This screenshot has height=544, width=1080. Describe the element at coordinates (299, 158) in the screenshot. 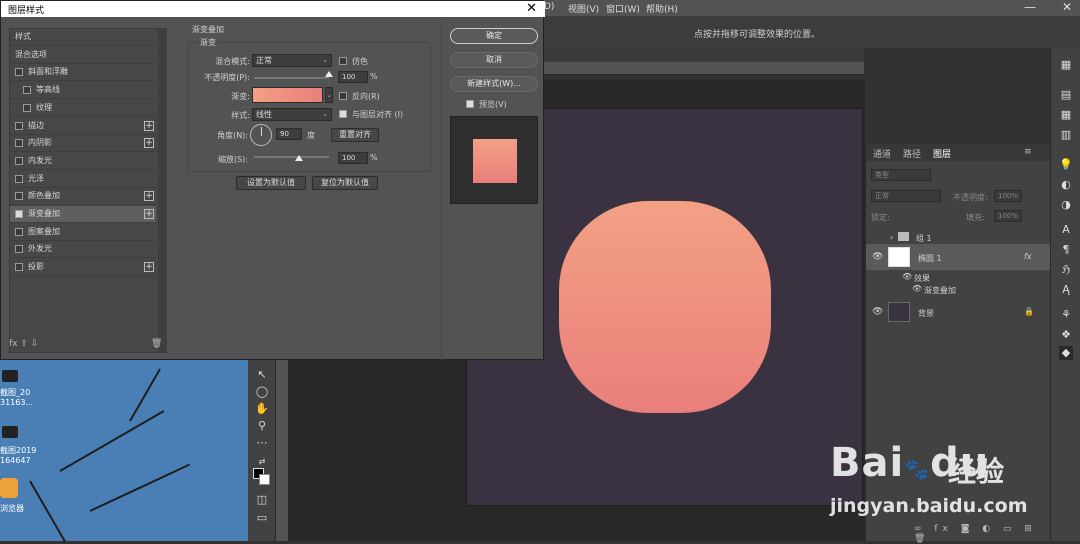

I see `scale-slider-knob` at that location.